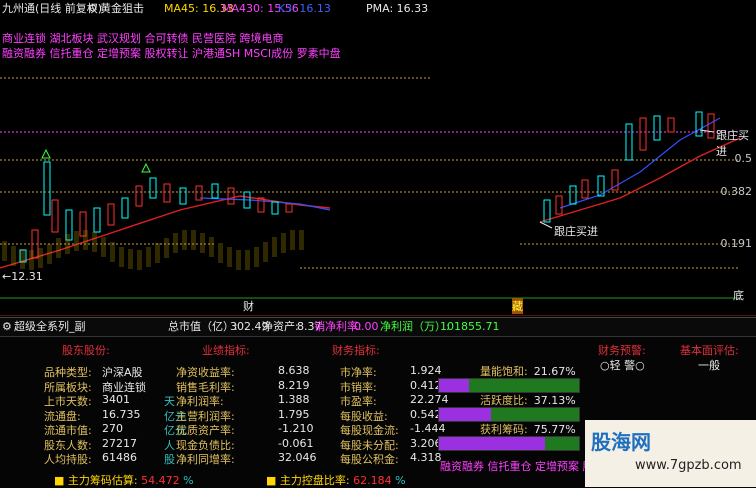 This screenshot has height=488, width=756. I want to click on info-label: 流通盘:, so click(62, 416).